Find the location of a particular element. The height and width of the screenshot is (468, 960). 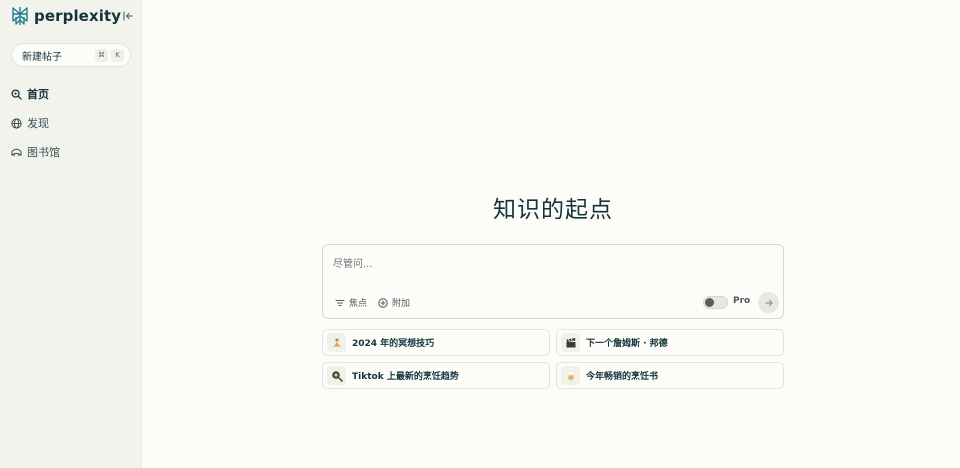

page-title: 知识的起点 is located at coordinates (553, 210).